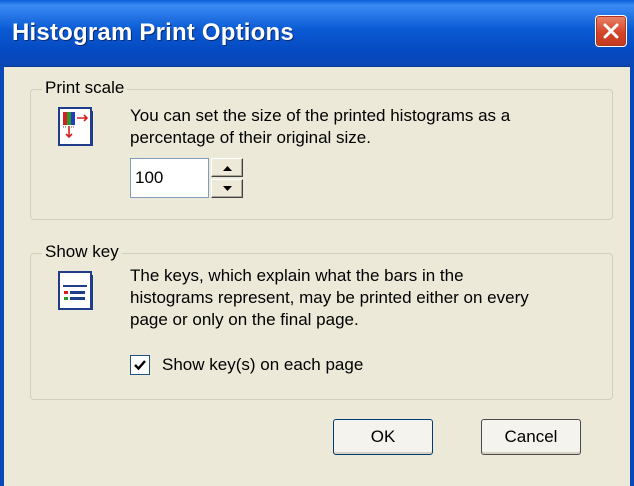 This screenshot has height=486, width=634. Describe the element at coordinates (244, 319) in the screenshot. I see `show-key-description-line3: page or only on the final page.` at that location.